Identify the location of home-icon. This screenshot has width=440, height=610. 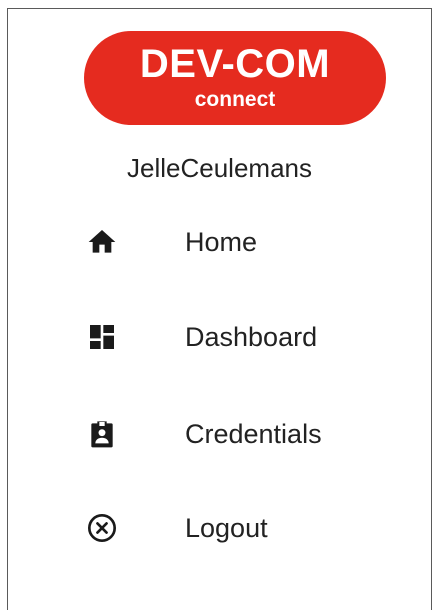
(102, 242).